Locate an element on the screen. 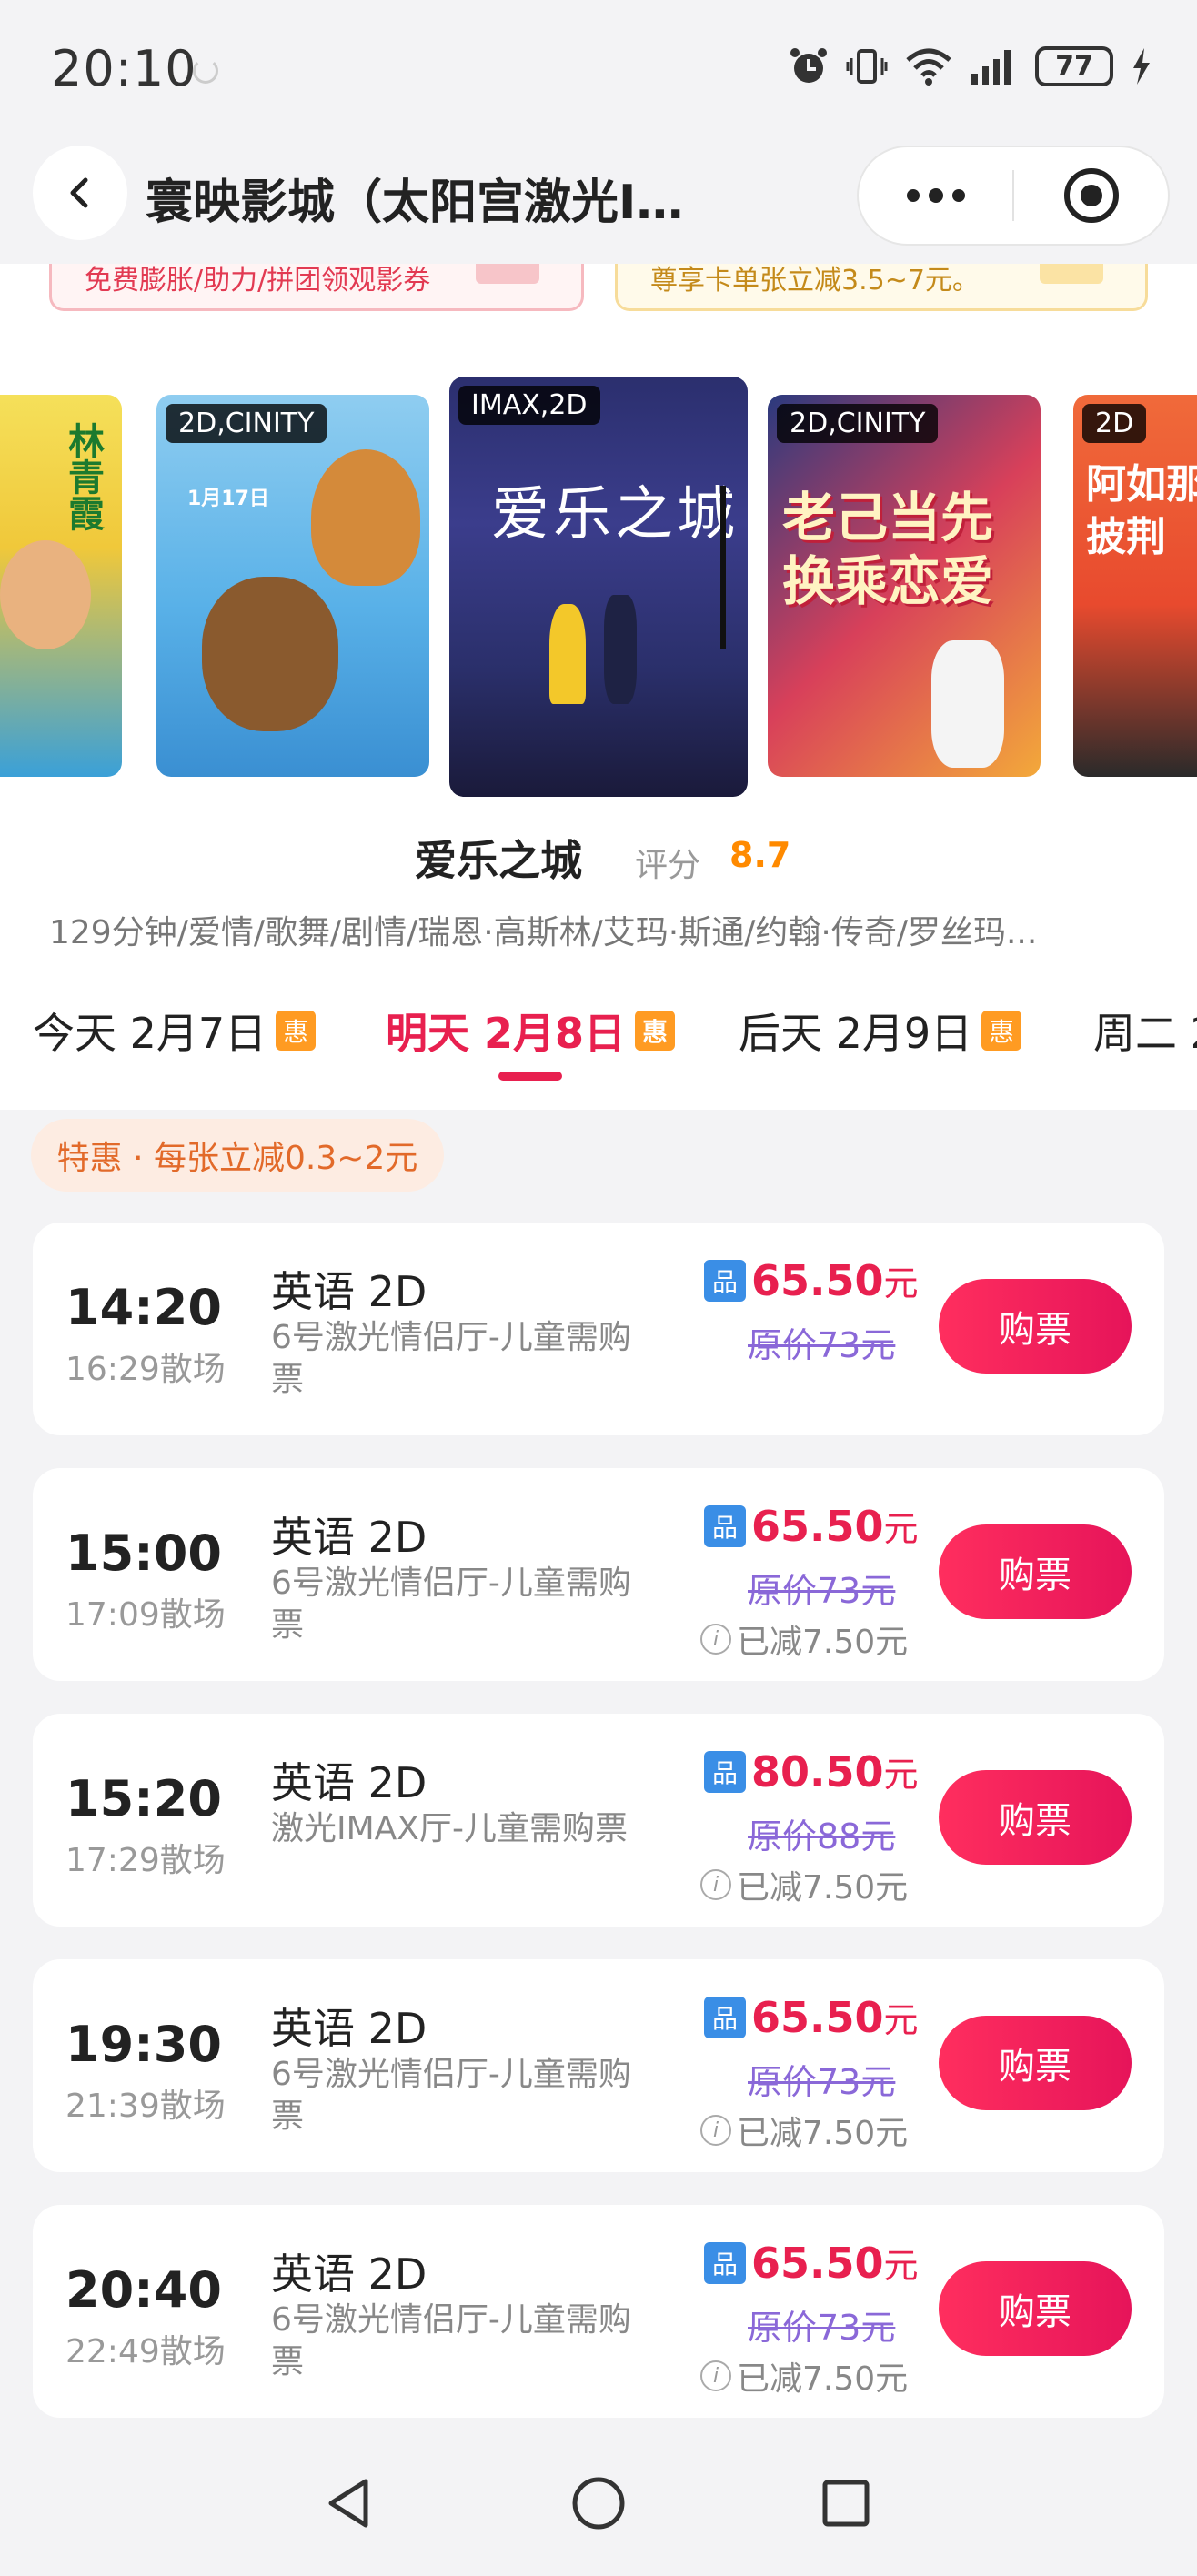  active-tab-indicator is located at coordinates (530, 1076).